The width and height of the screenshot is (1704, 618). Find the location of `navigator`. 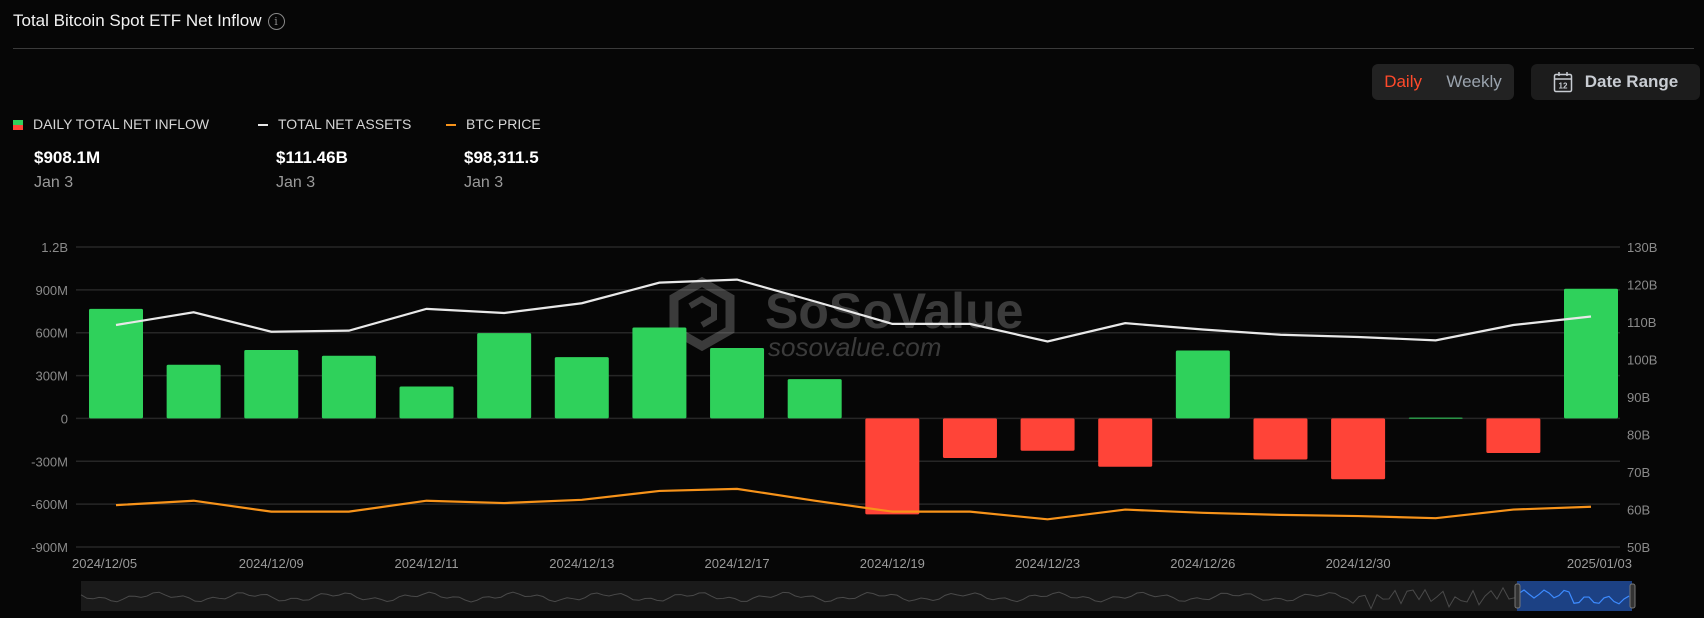

navigator is located at coordinates (858, 596).